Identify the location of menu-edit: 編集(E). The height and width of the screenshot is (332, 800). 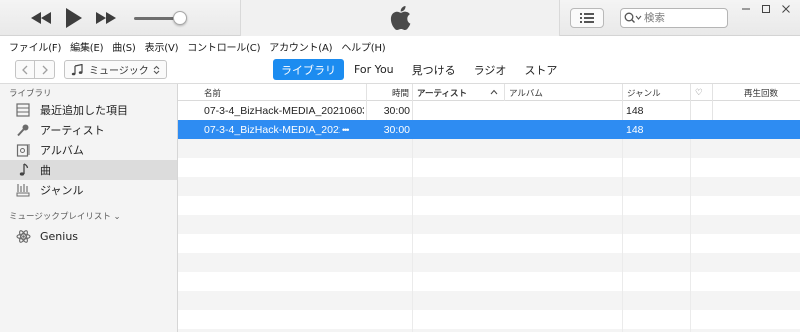
(86, 46).